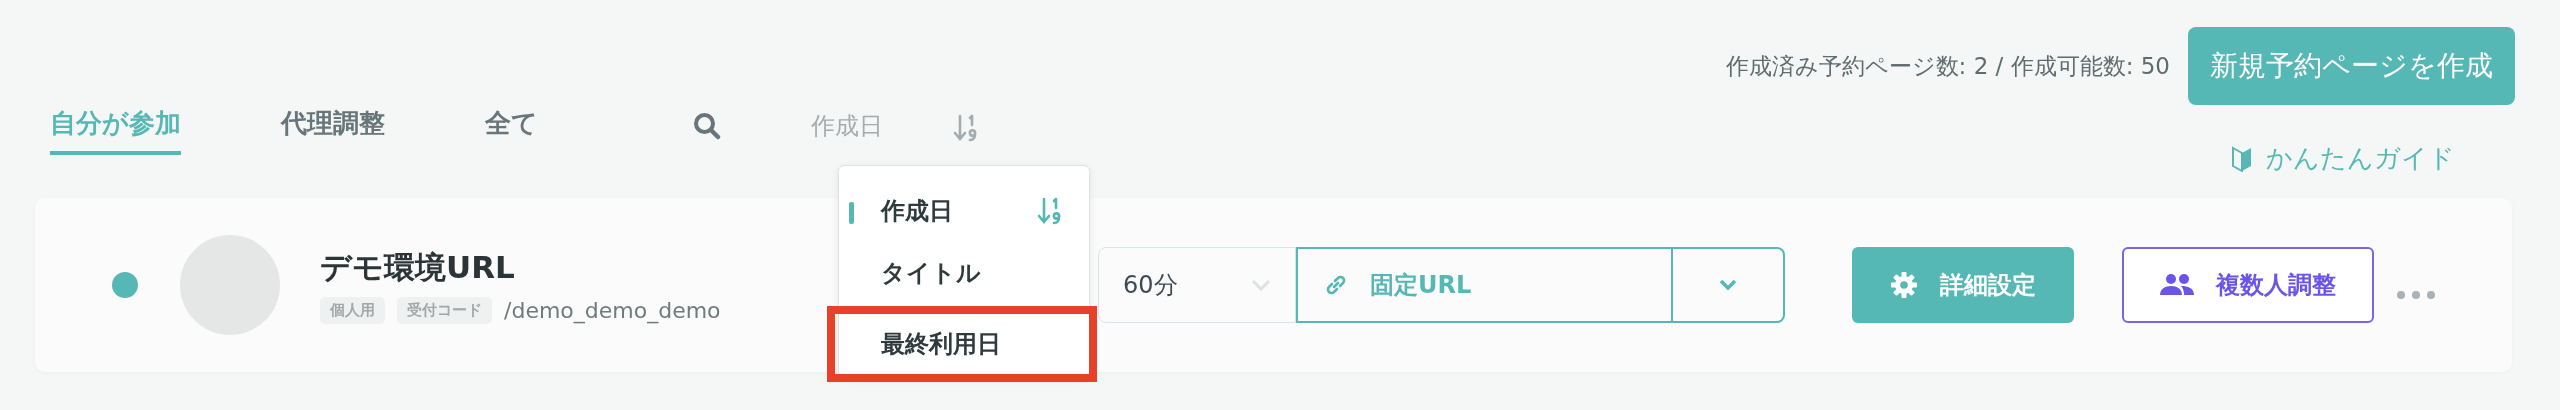 Image resolution: width=2560 pixels, height=410 pixels. Describe the element at coordinates (2416, 295) in the screenshot. I see `more-icon` at that location.